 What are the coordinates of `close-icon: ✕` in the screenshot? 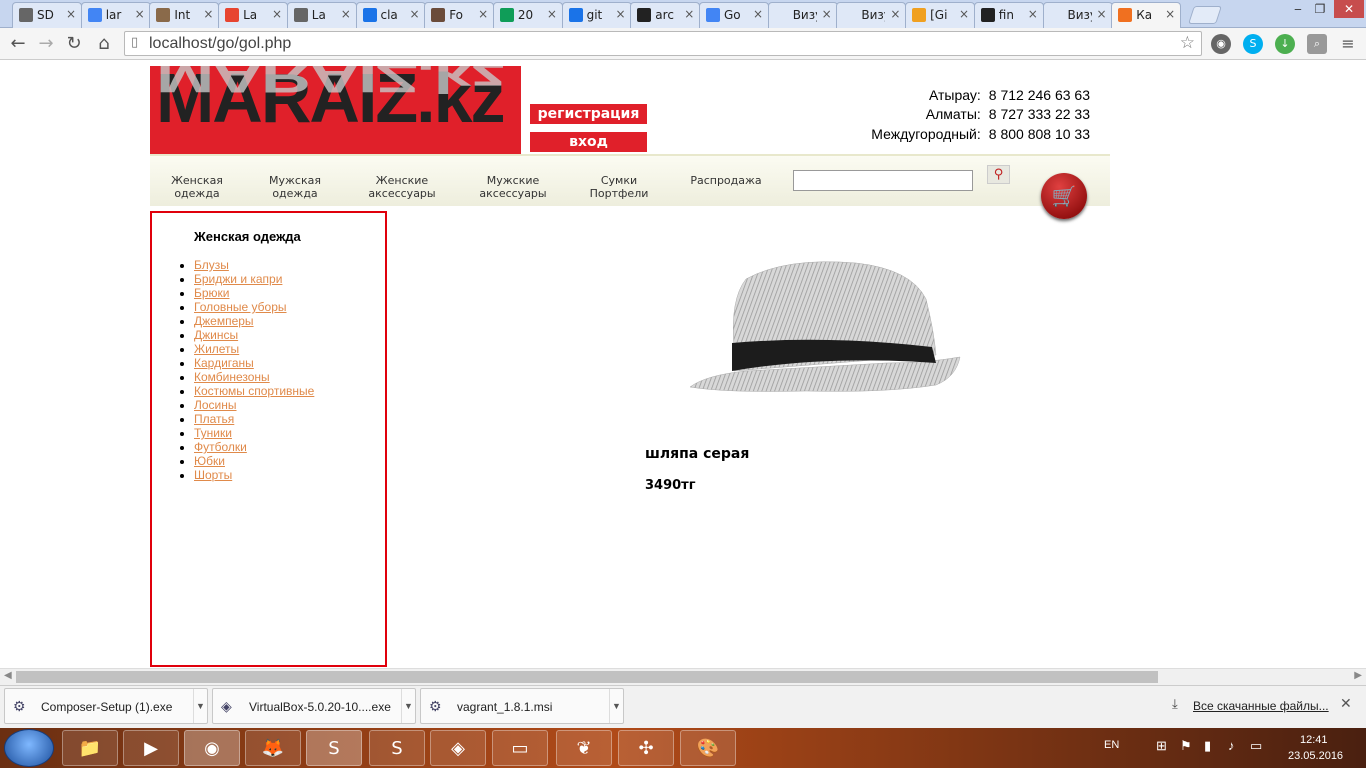 It's located at (1346, 704).